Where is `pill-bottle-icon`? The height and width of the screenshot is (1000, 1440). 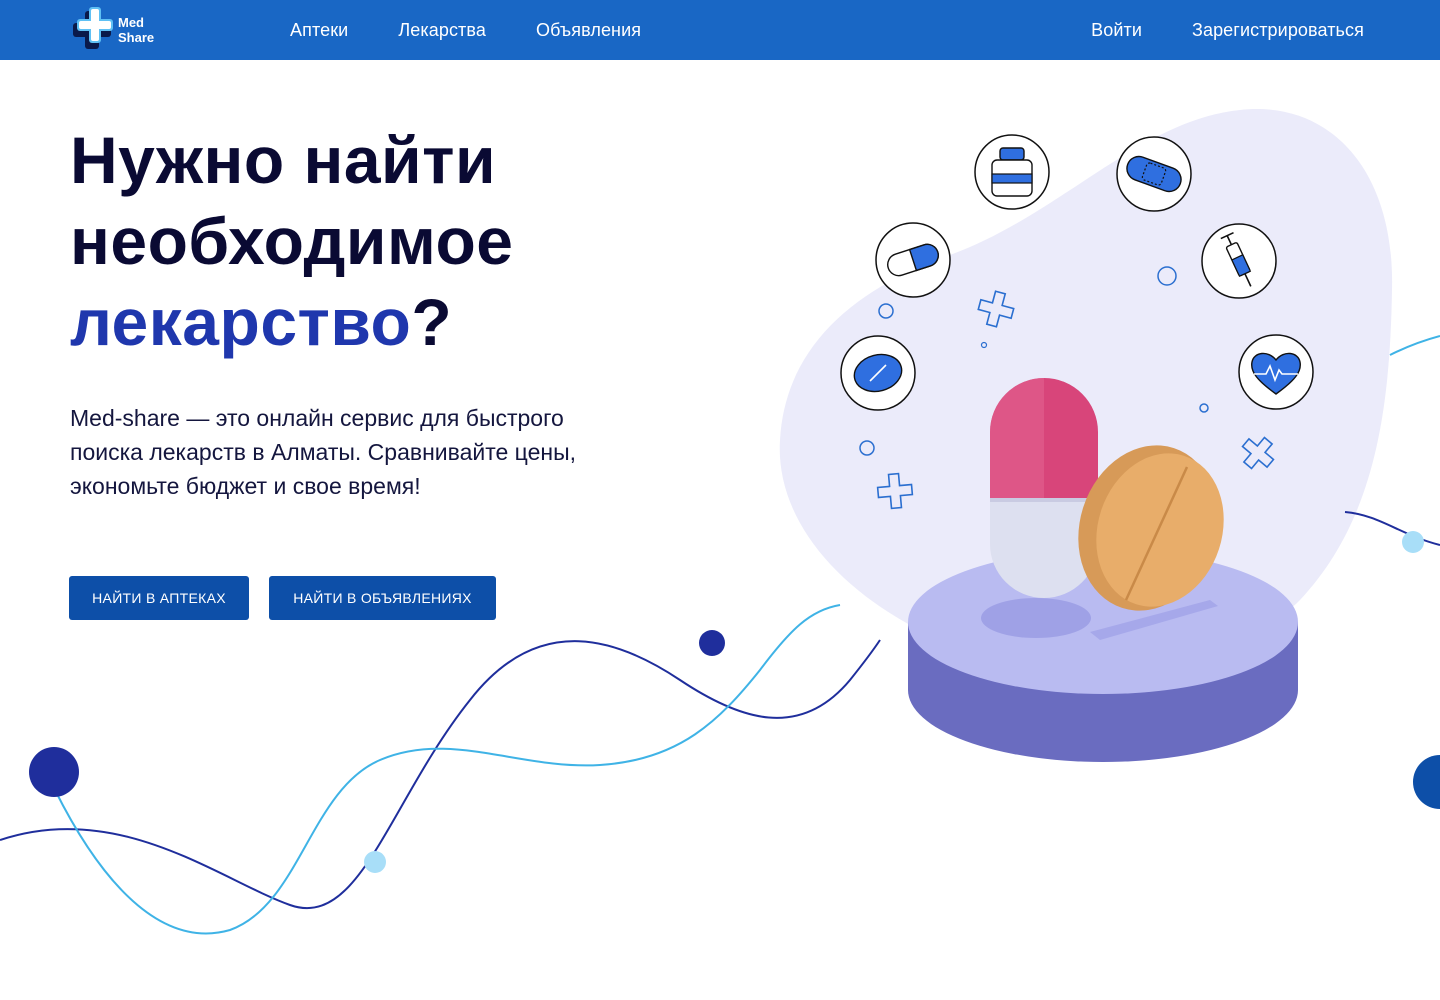 pill-bottle-icon is located at coordinates (1012, 172).